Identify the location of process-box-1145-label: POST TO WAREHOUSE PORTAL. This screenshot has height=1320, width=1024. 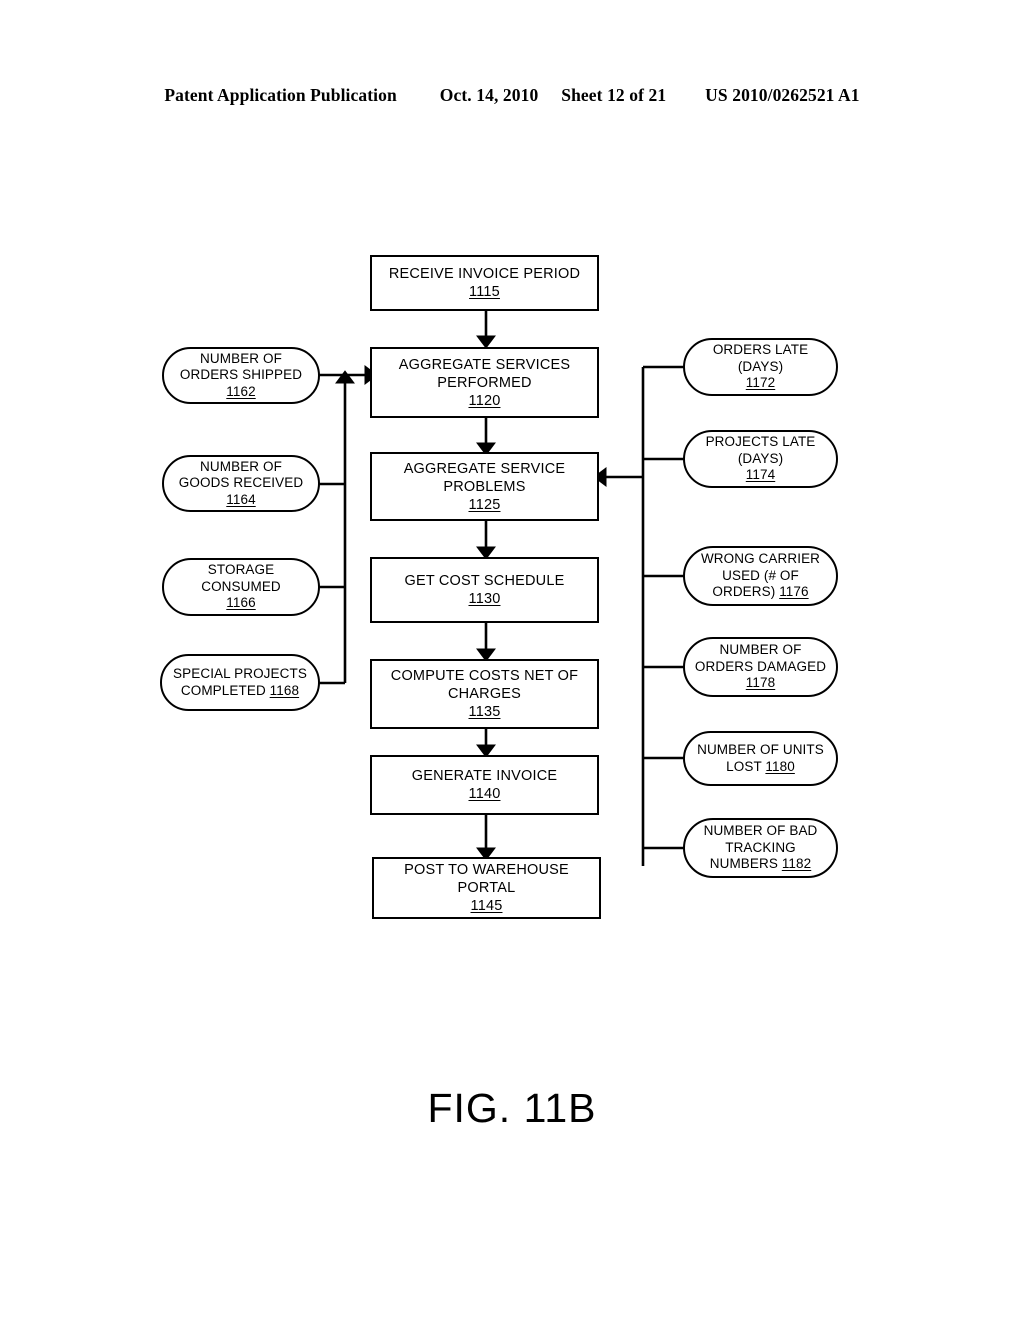
(486, 879).